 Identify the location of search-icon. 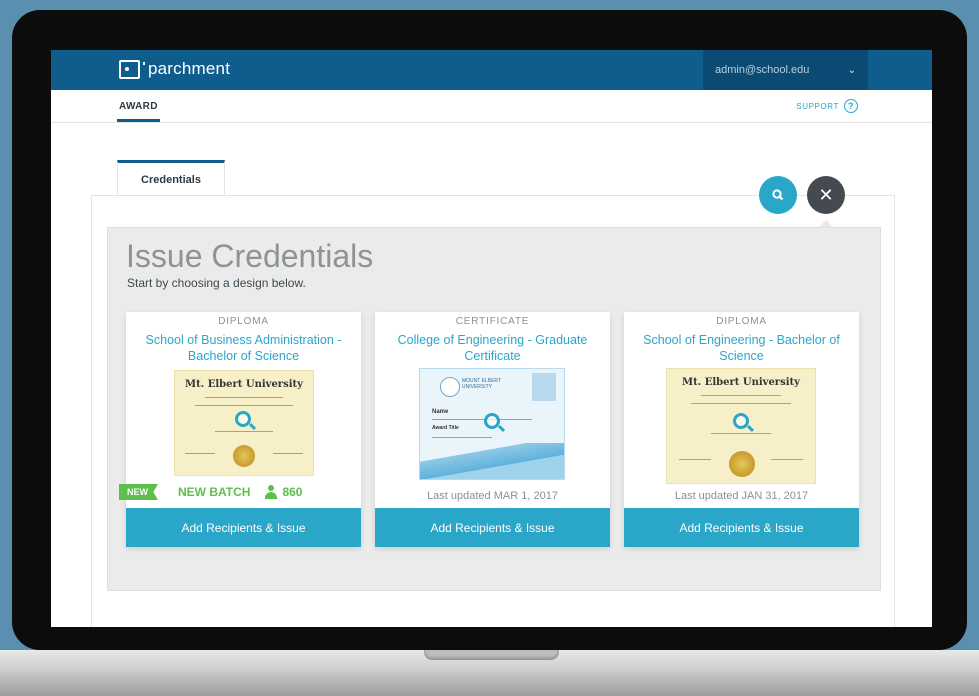
(778, 195).